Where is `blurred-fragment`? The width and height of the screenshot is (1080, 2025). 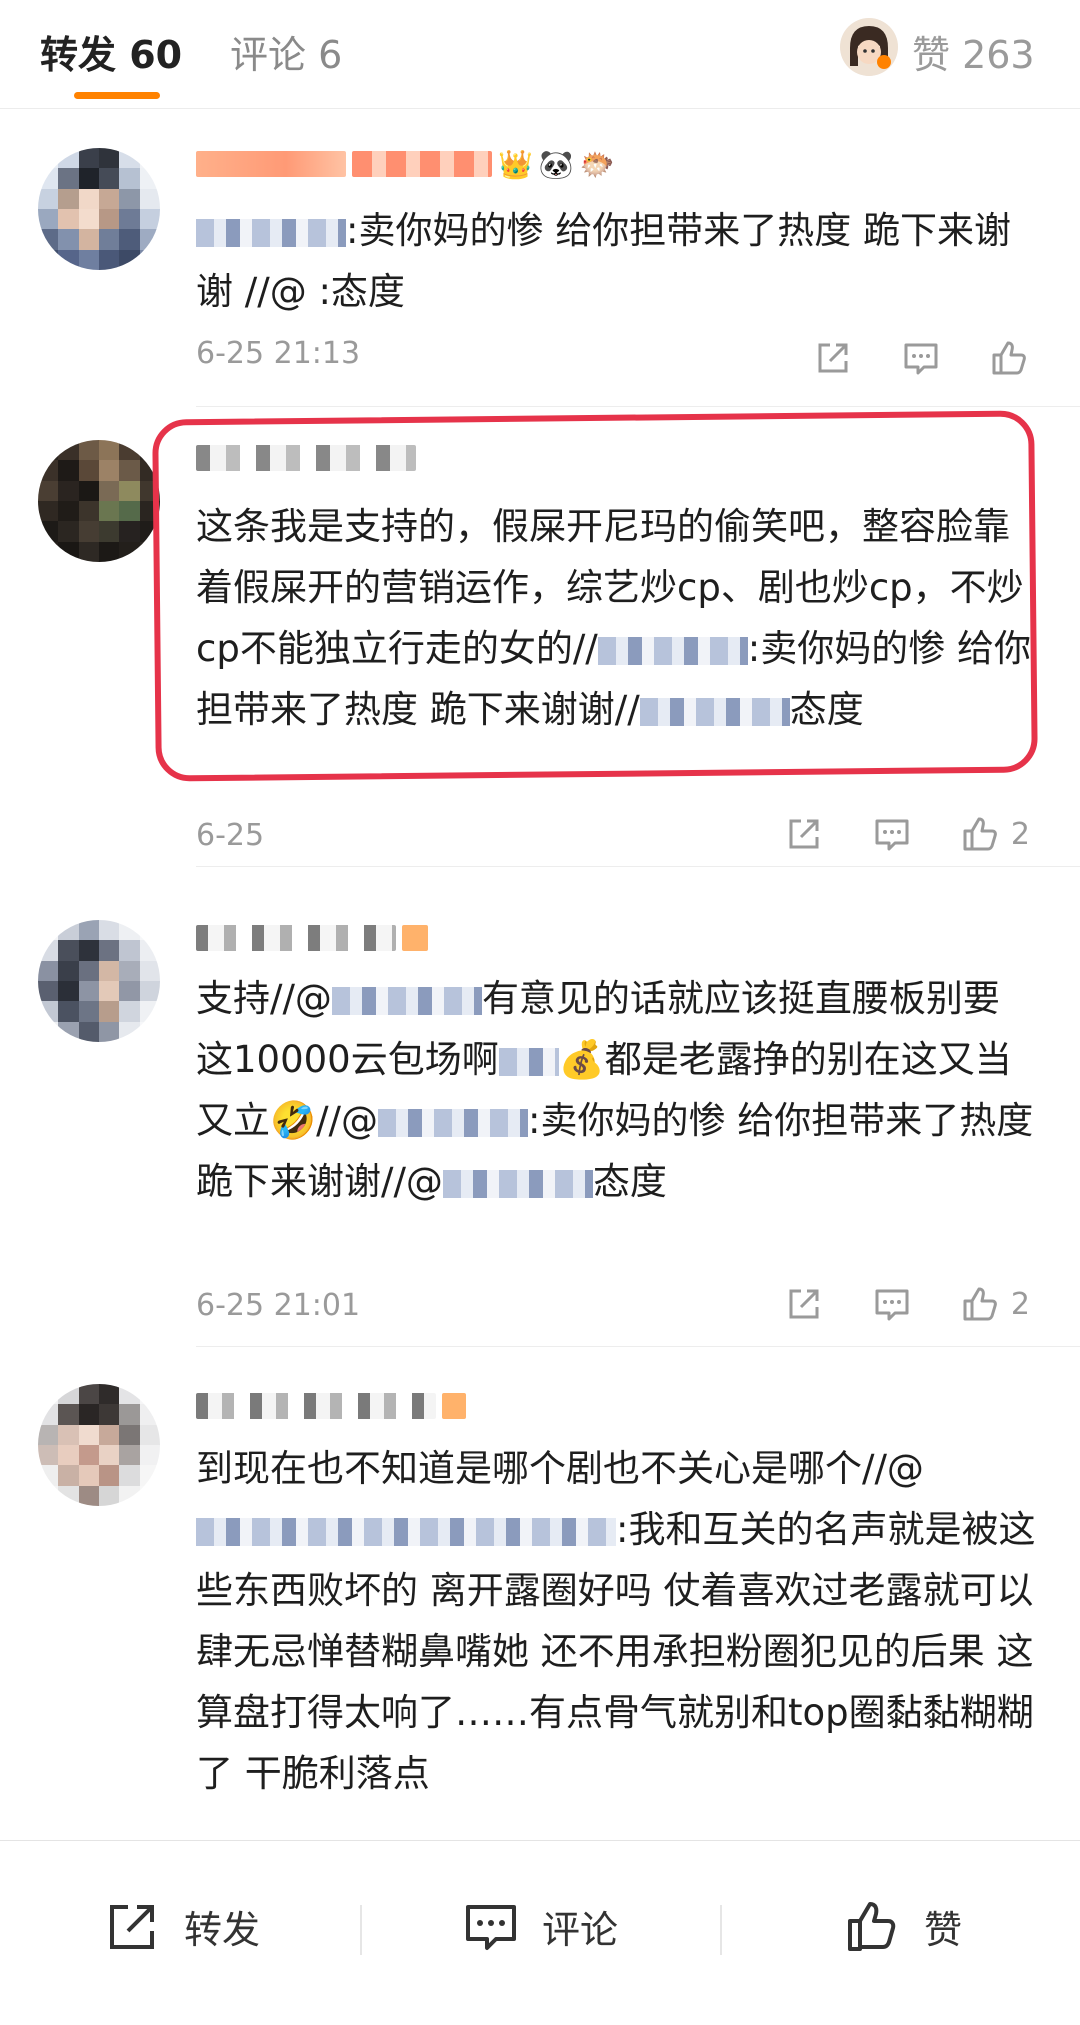
blurred-fragment is located at coordinates (528, 1061).